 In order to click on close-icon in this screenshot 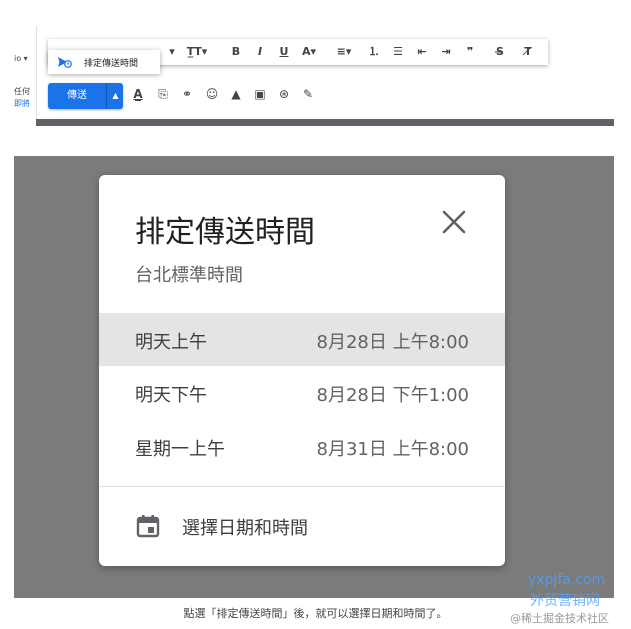, I will do `click(454, 222)`.